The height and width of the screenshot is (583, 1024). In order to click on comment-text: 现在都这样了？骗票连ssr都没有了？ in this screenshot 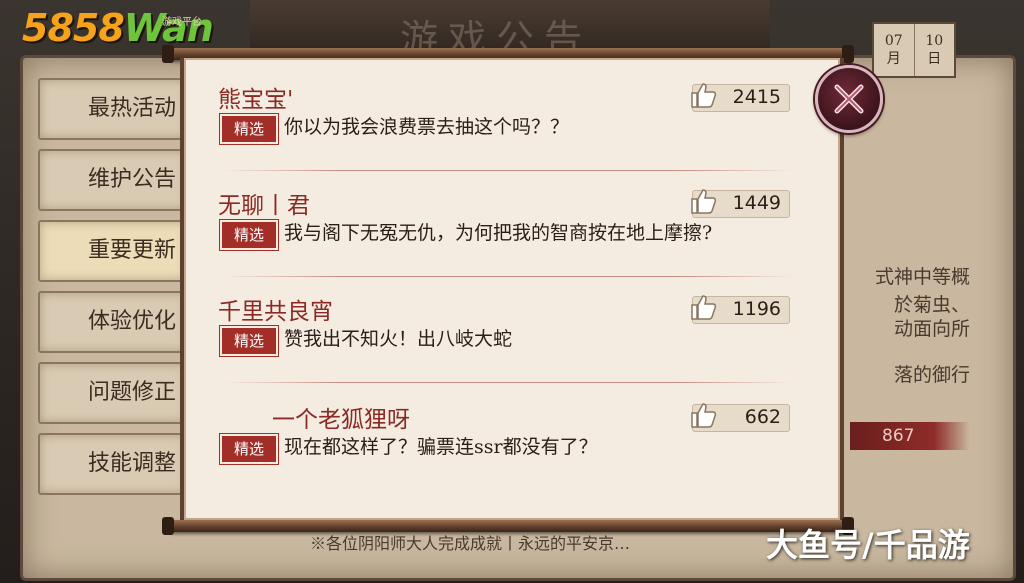, I will do `click(441, 447)`.